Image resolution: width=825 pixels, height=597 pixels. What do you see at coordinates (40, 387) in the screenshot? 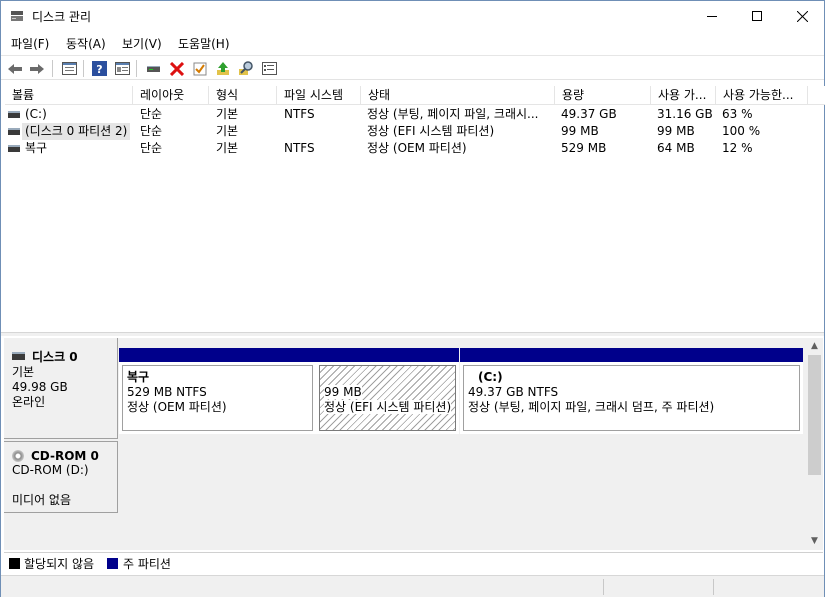
I see `disk-0-size: 49.98 GB` at bounding box center [40, 387].